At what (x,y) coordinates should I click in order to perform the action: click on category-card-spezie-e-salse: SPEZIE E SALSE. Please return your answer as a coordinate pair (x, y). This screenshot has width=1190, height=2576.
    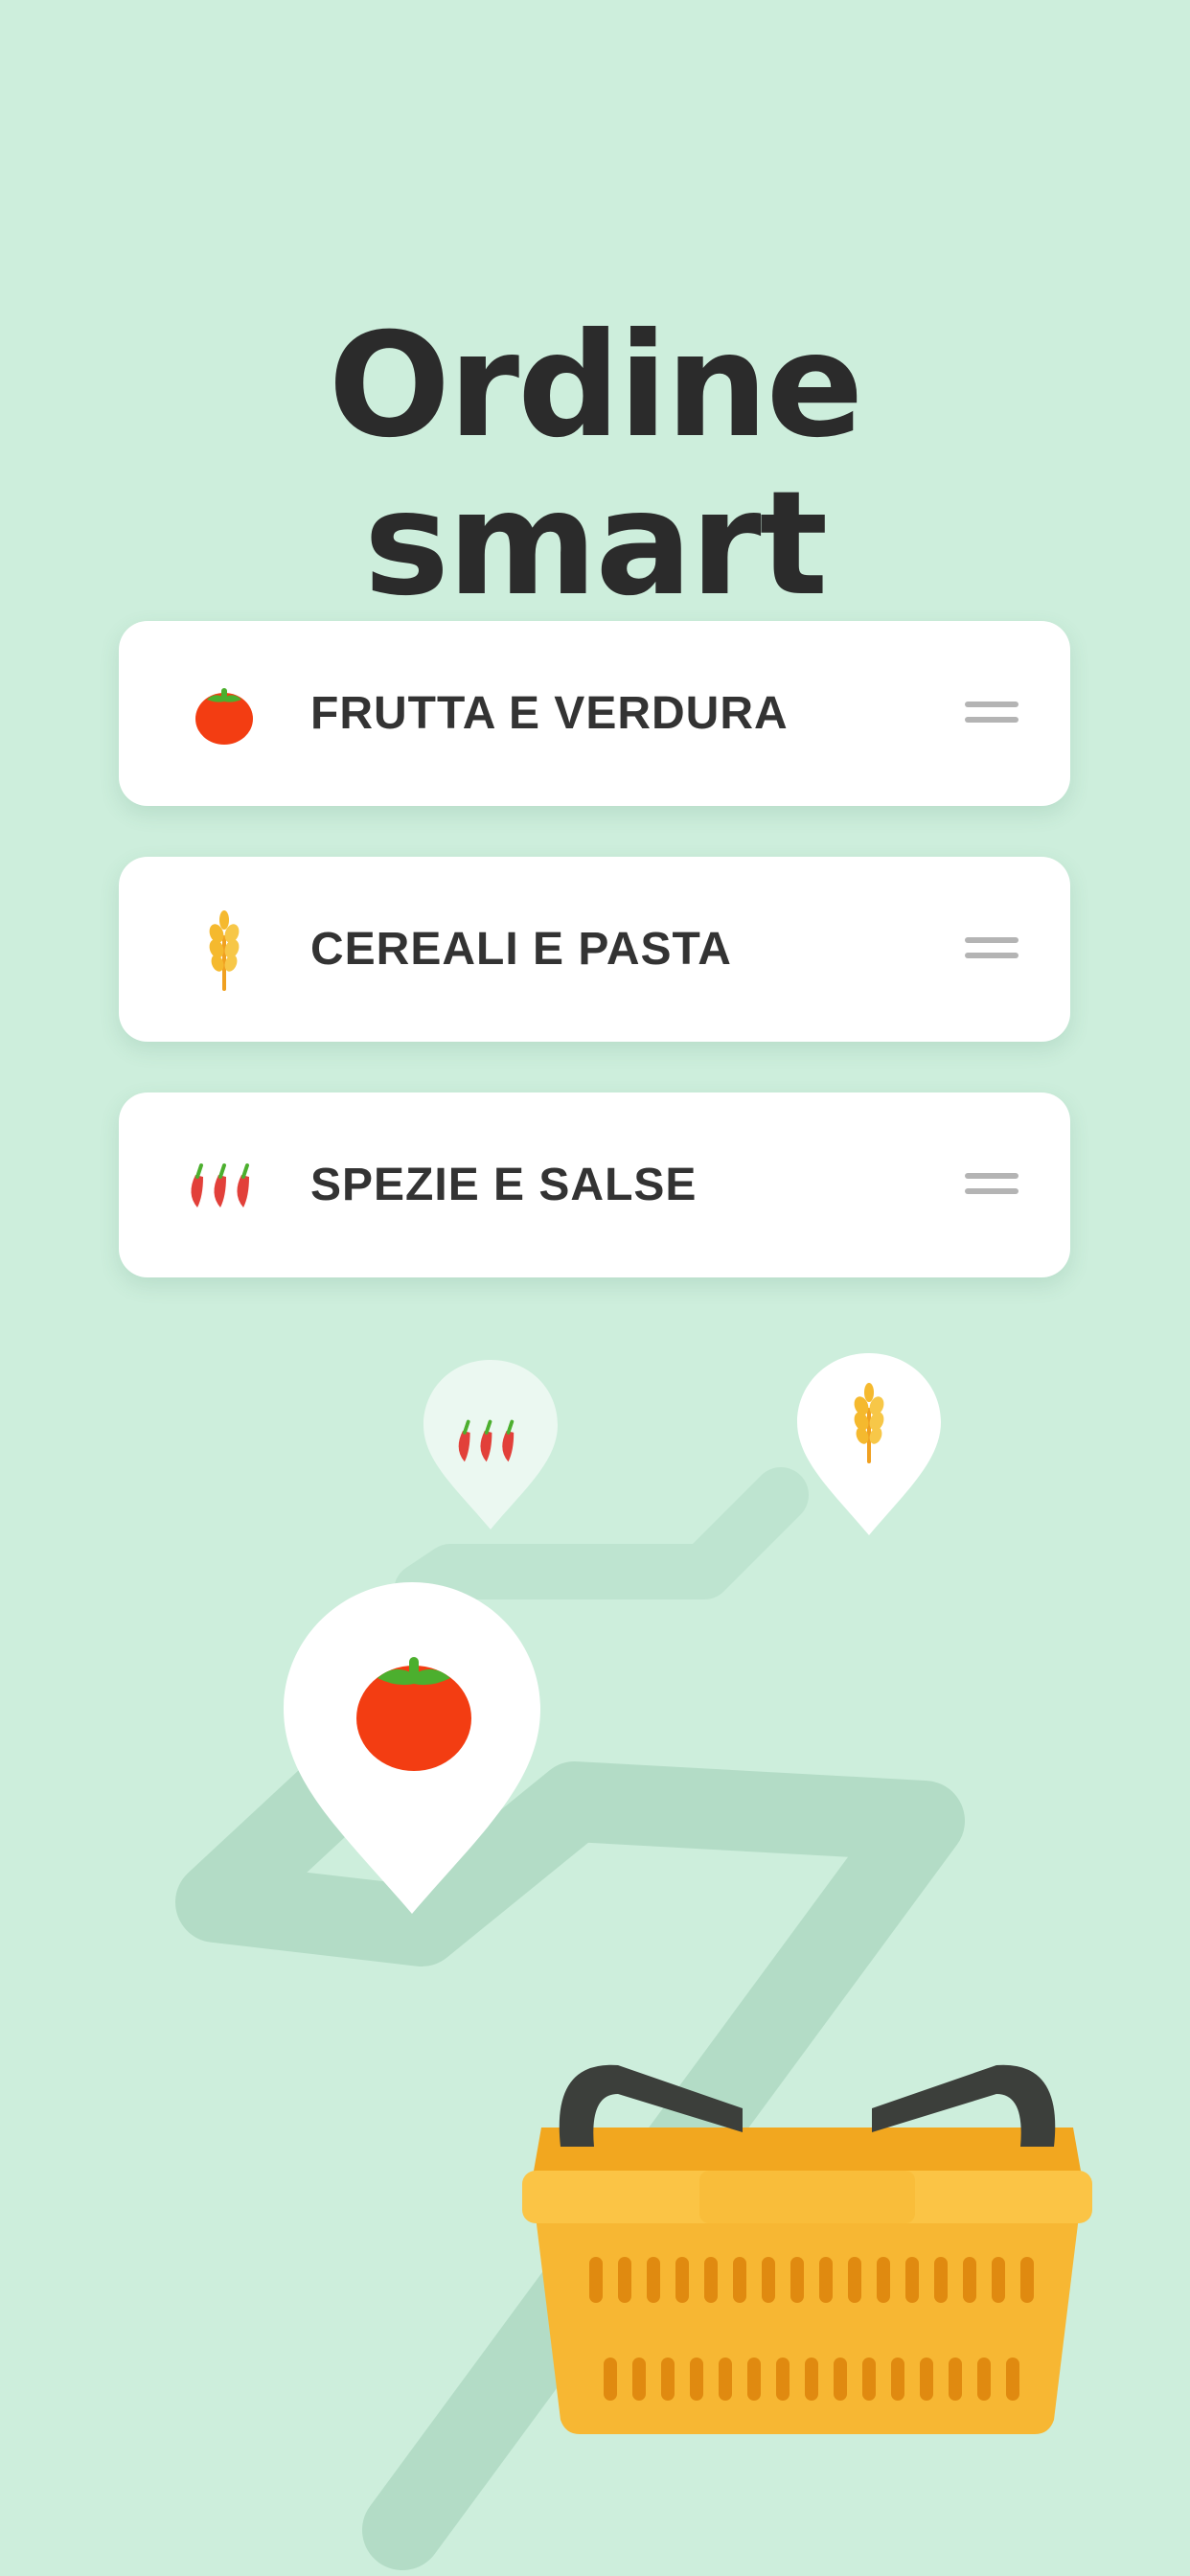
    Looking at the image, I should click on (594, 1184).